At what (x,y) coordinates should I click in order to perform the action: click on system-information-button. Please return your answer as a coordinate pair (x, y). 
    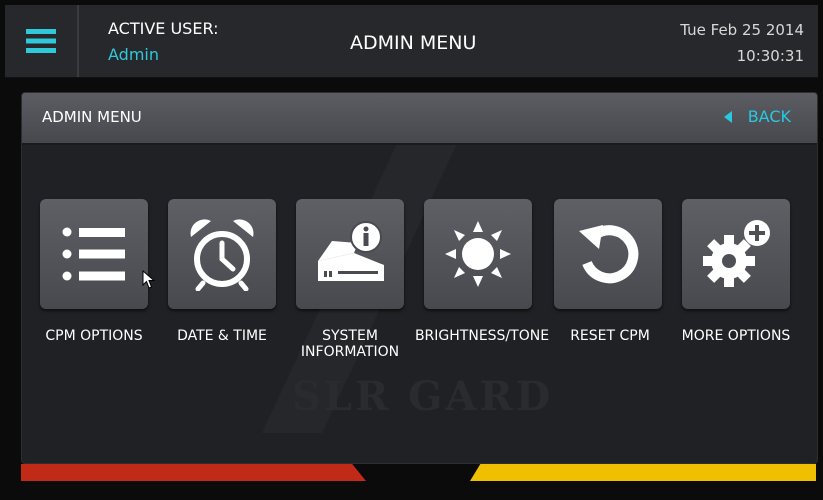
    Looking at the image, I should click on (350, 254).